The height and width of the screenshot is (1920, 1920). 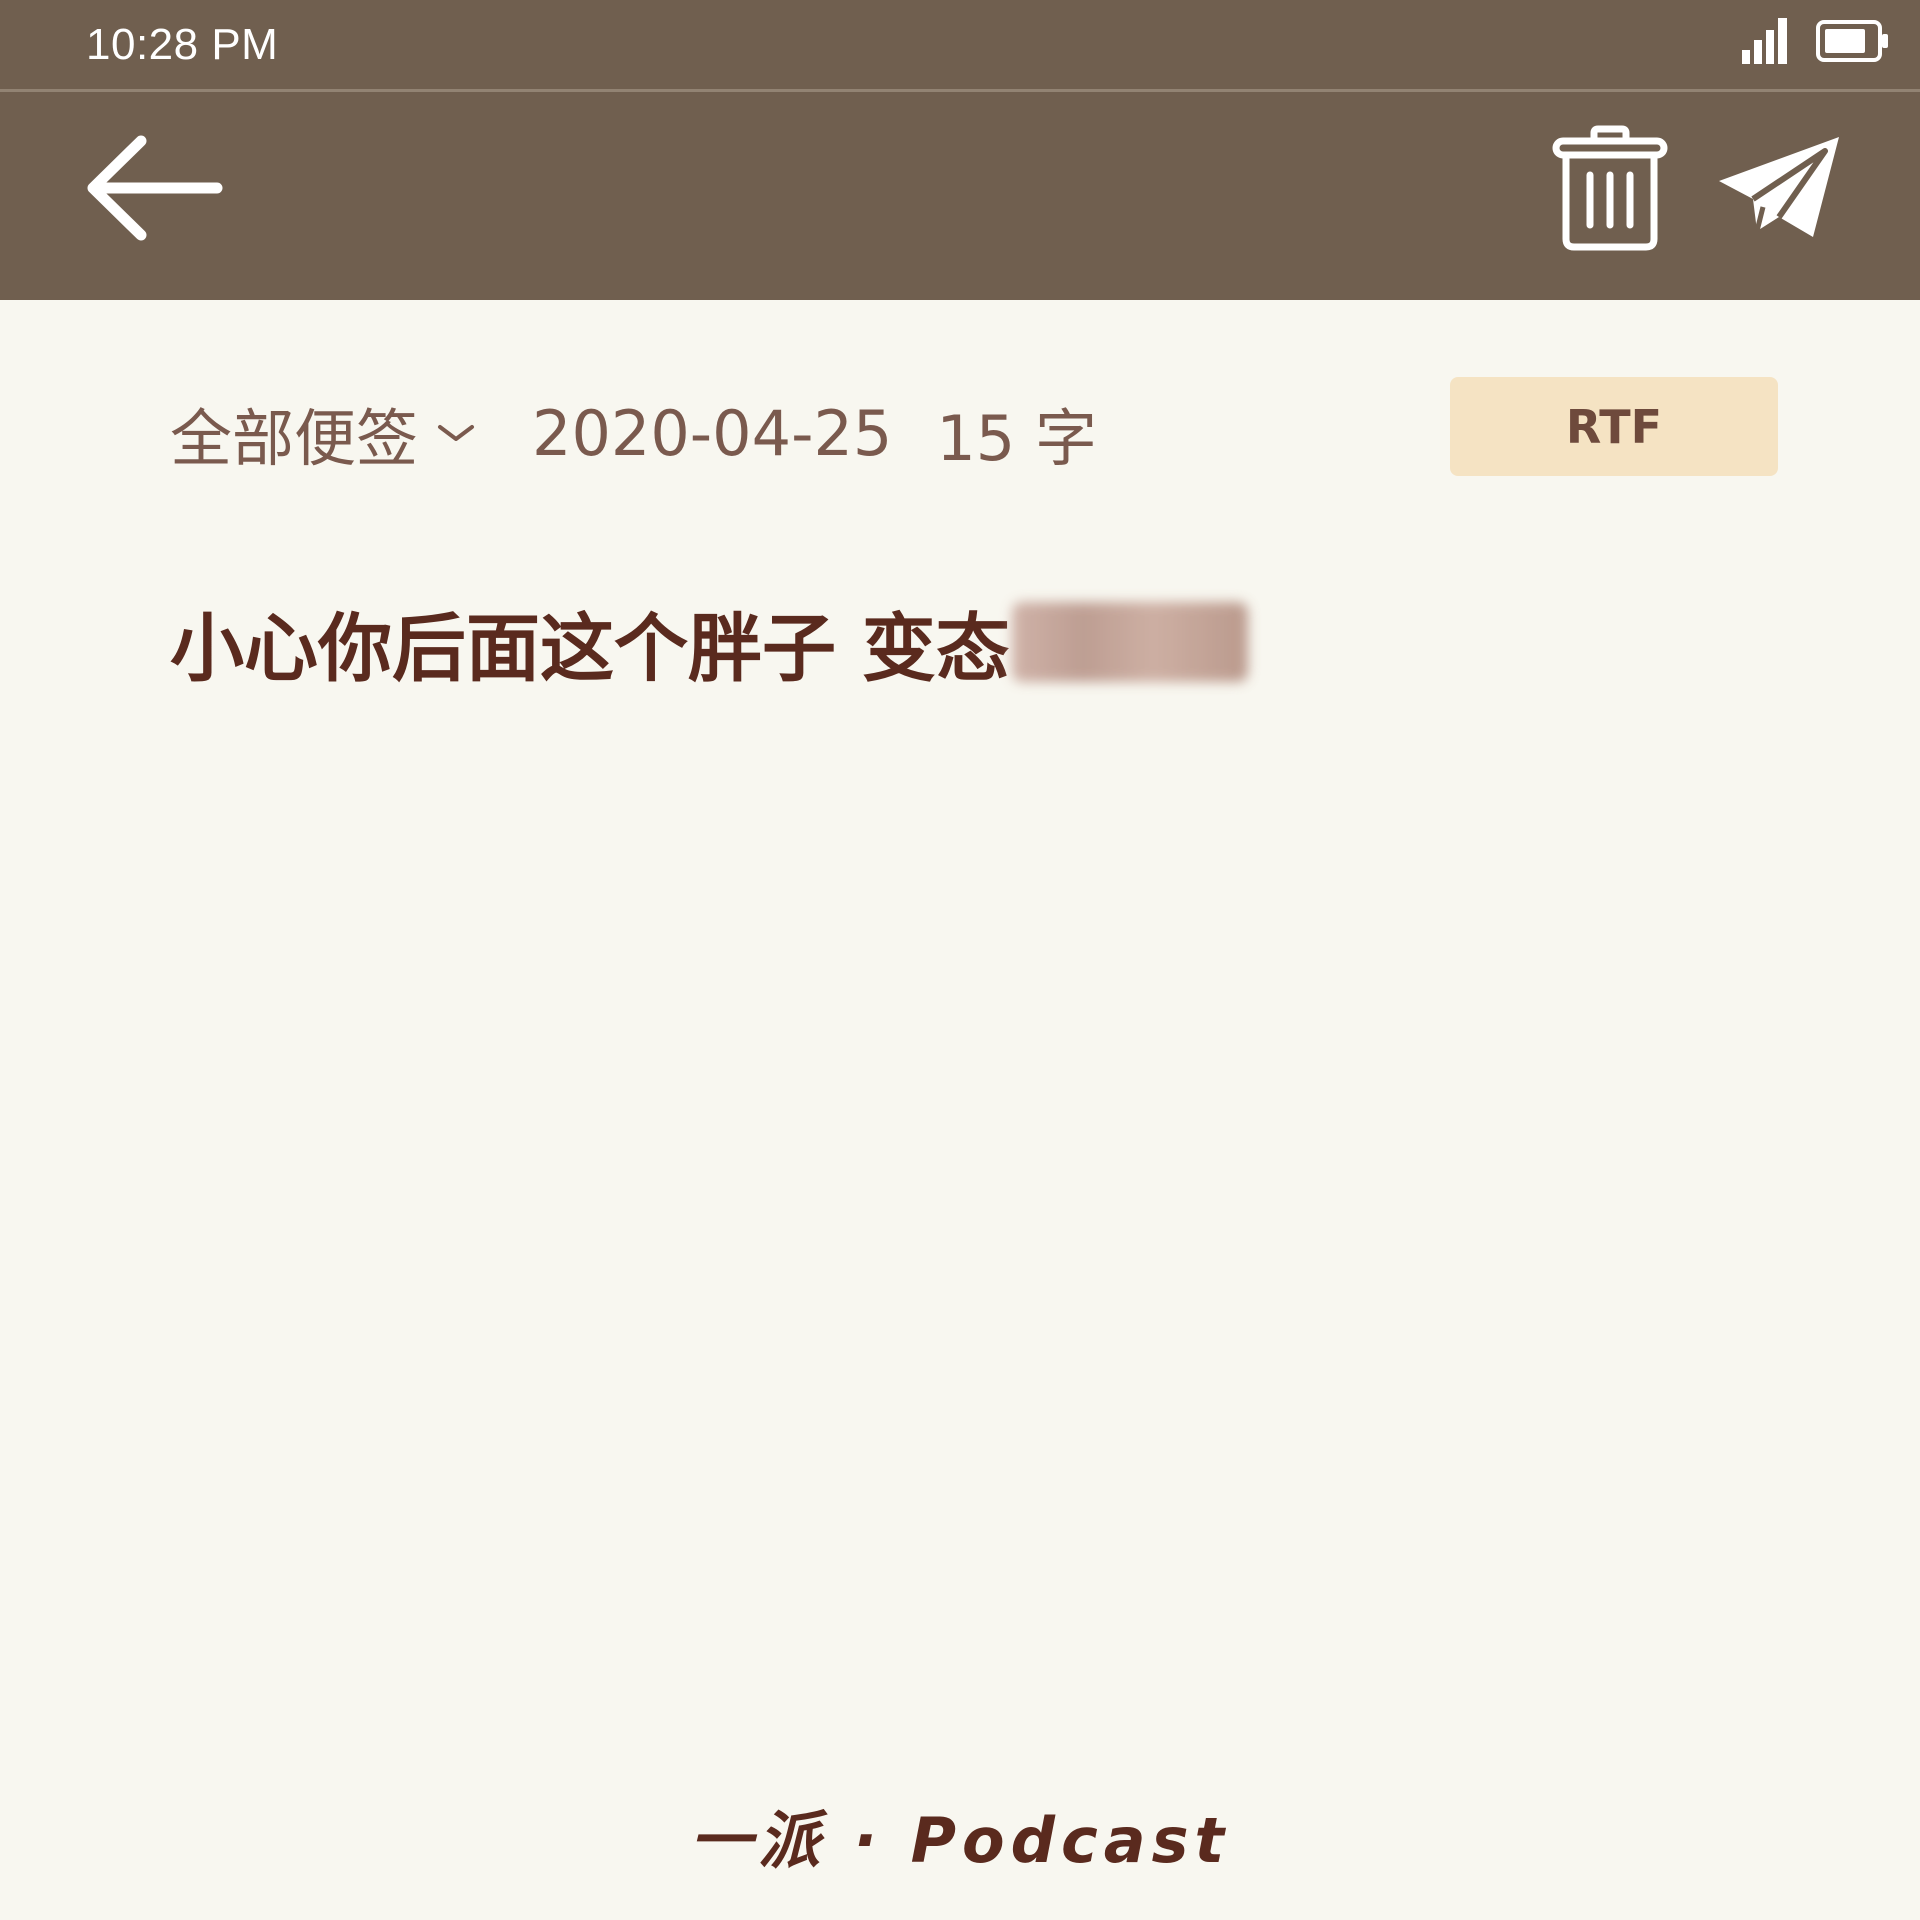 I want to click on signal-bars-icon, so click(x=1766, y=43).